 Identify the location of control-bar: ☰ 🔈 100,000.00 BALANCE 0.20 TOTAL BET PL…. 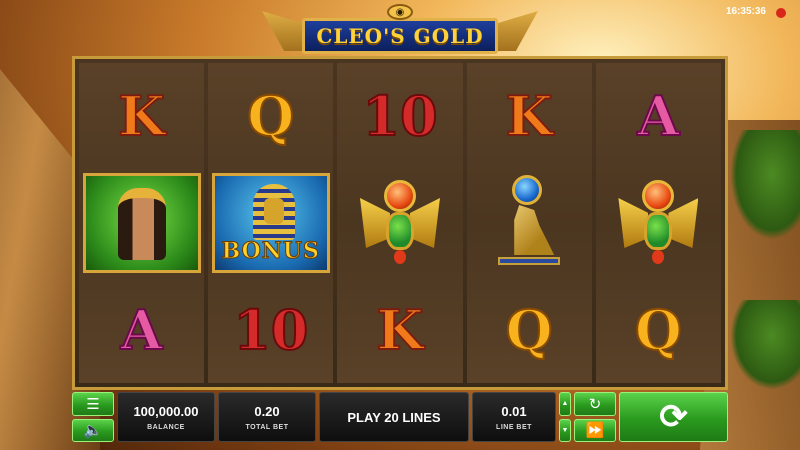
(400, 417).